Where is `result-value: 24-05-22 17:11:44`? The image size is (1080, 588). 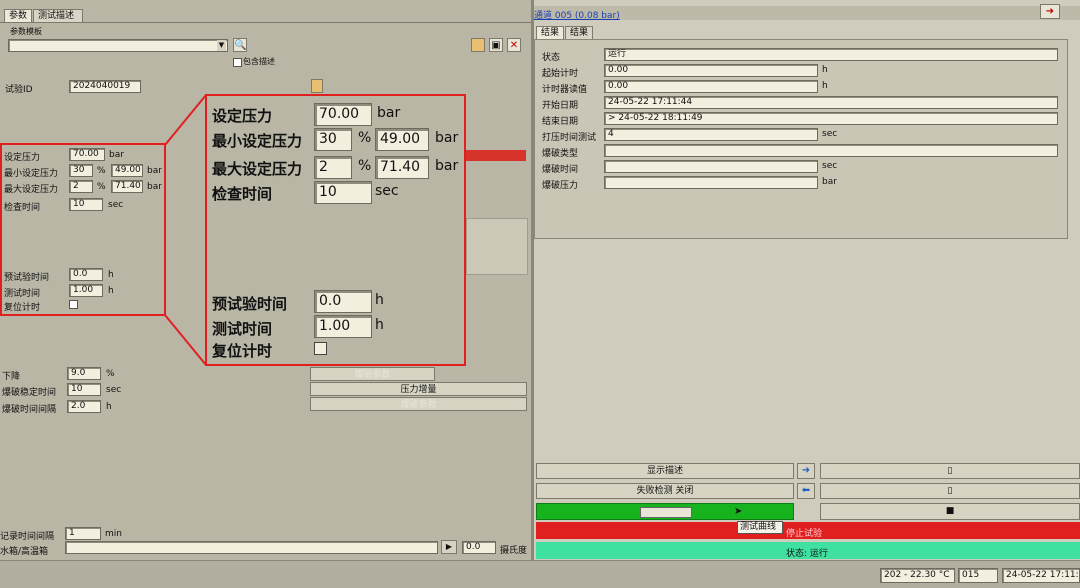 result-value: 24-05-22 17:11:44 is located at coordinates (831, 102).